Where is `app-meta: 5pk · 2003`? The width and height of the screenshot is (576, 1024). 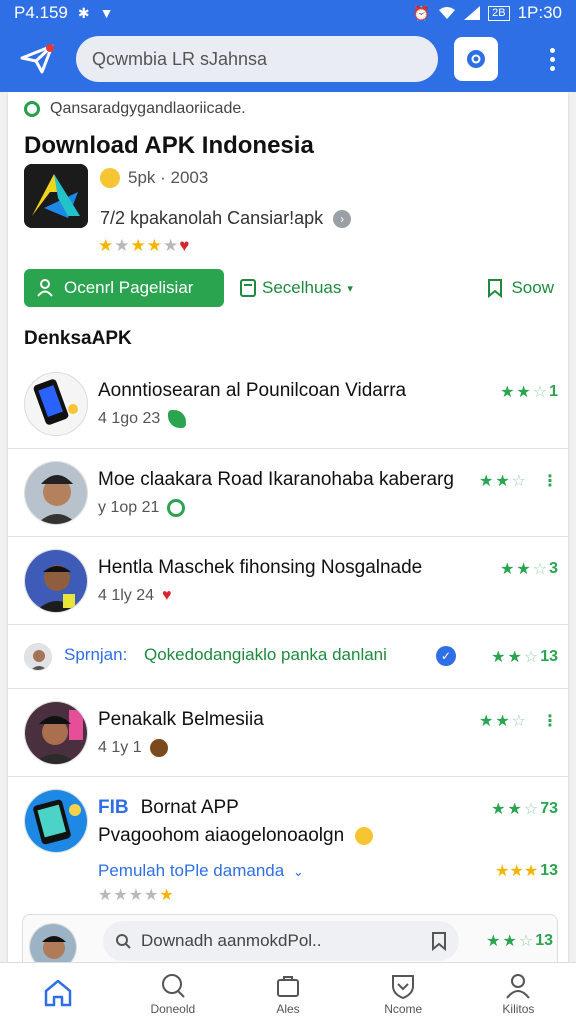 app-meta: 5pk · 2003 is located at coordinates (154, 178).